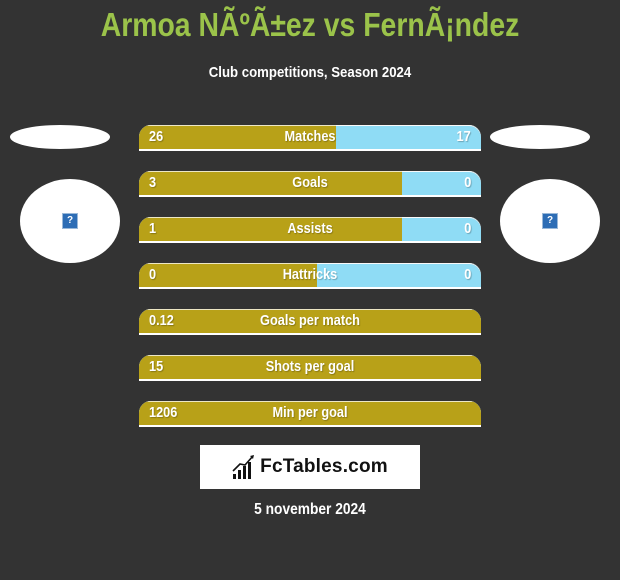  Describe the element at coordinates (153, 182) in the screenshot. I see `left-value: 3` at that location.